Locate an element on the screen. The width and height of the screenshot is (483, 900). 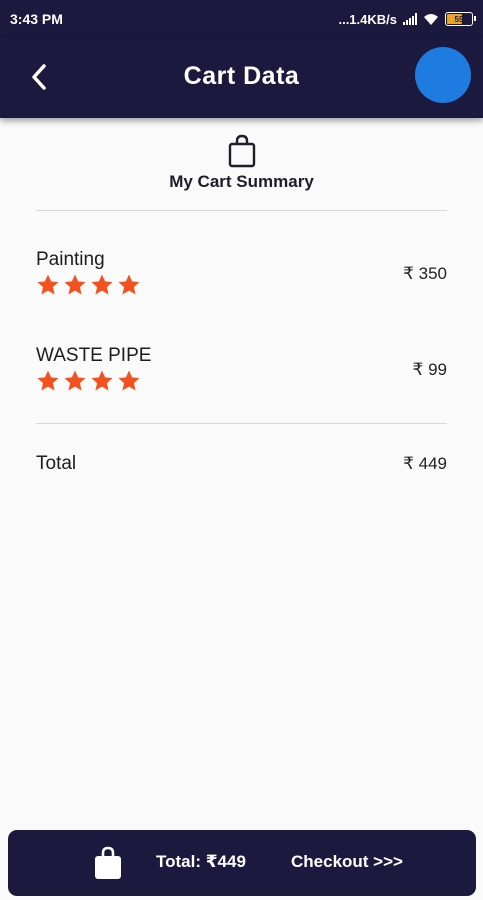
wifi-icon is located at coordinates (431, 19).